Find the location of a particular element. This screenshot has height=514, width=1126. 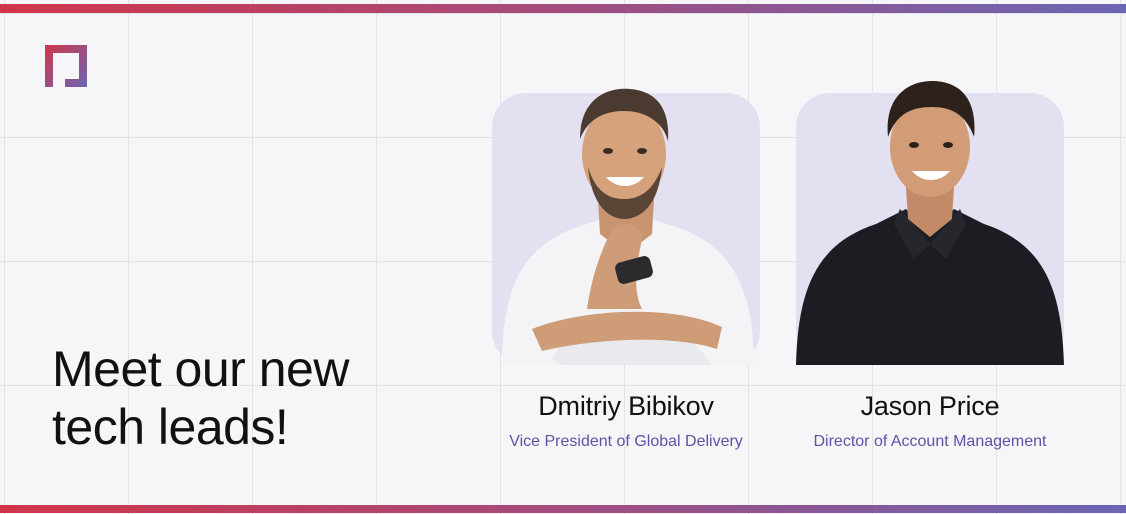

brand-logo-icon is located at coordinates (66, 66).